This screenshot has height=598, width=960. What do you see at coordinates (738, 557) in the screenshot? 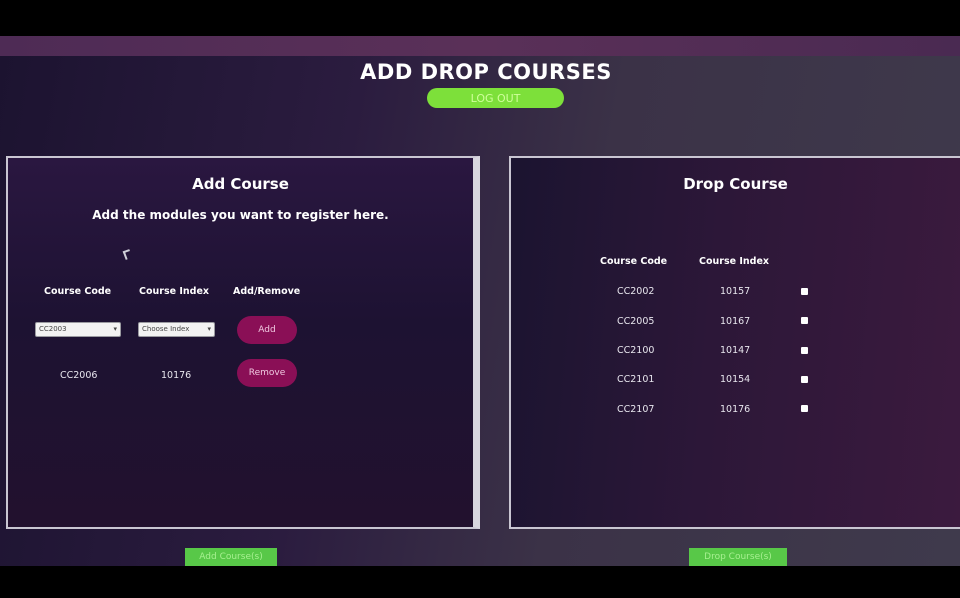
I see `drop-courses-button: Drop Course(s)` at bounding box center [738, 557].